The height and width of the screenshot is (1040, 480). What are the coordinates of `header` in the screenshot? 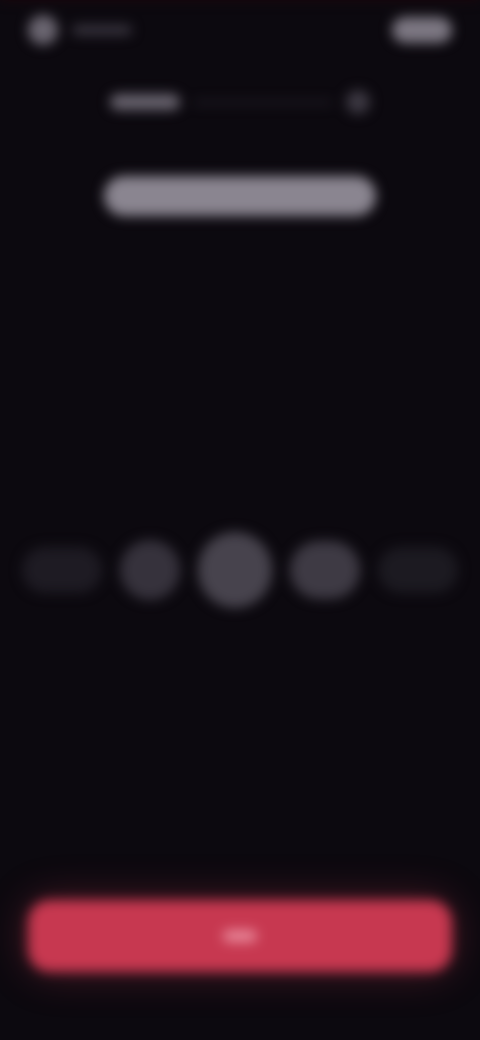 It's located at (240, 102).